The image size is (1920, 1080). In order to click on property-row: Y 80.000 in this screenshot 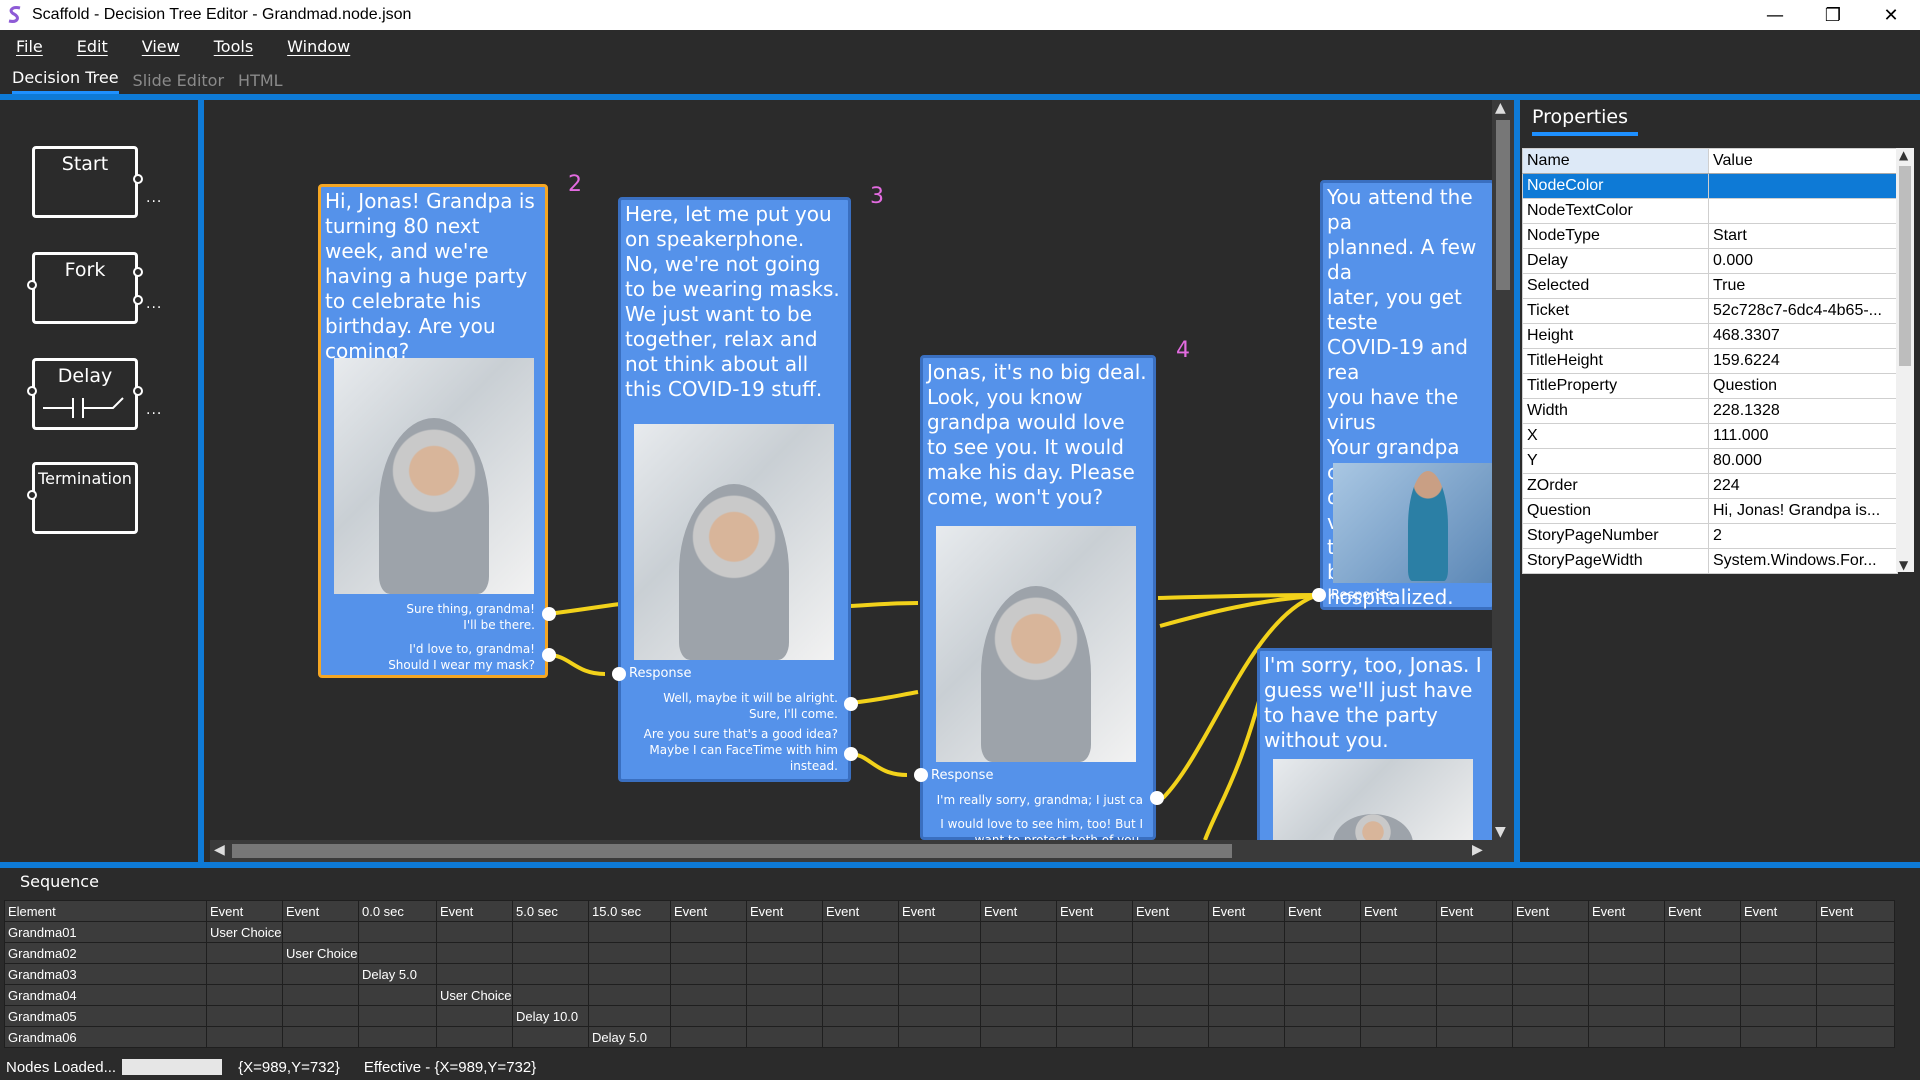, I will do `click(1710, 461)`.